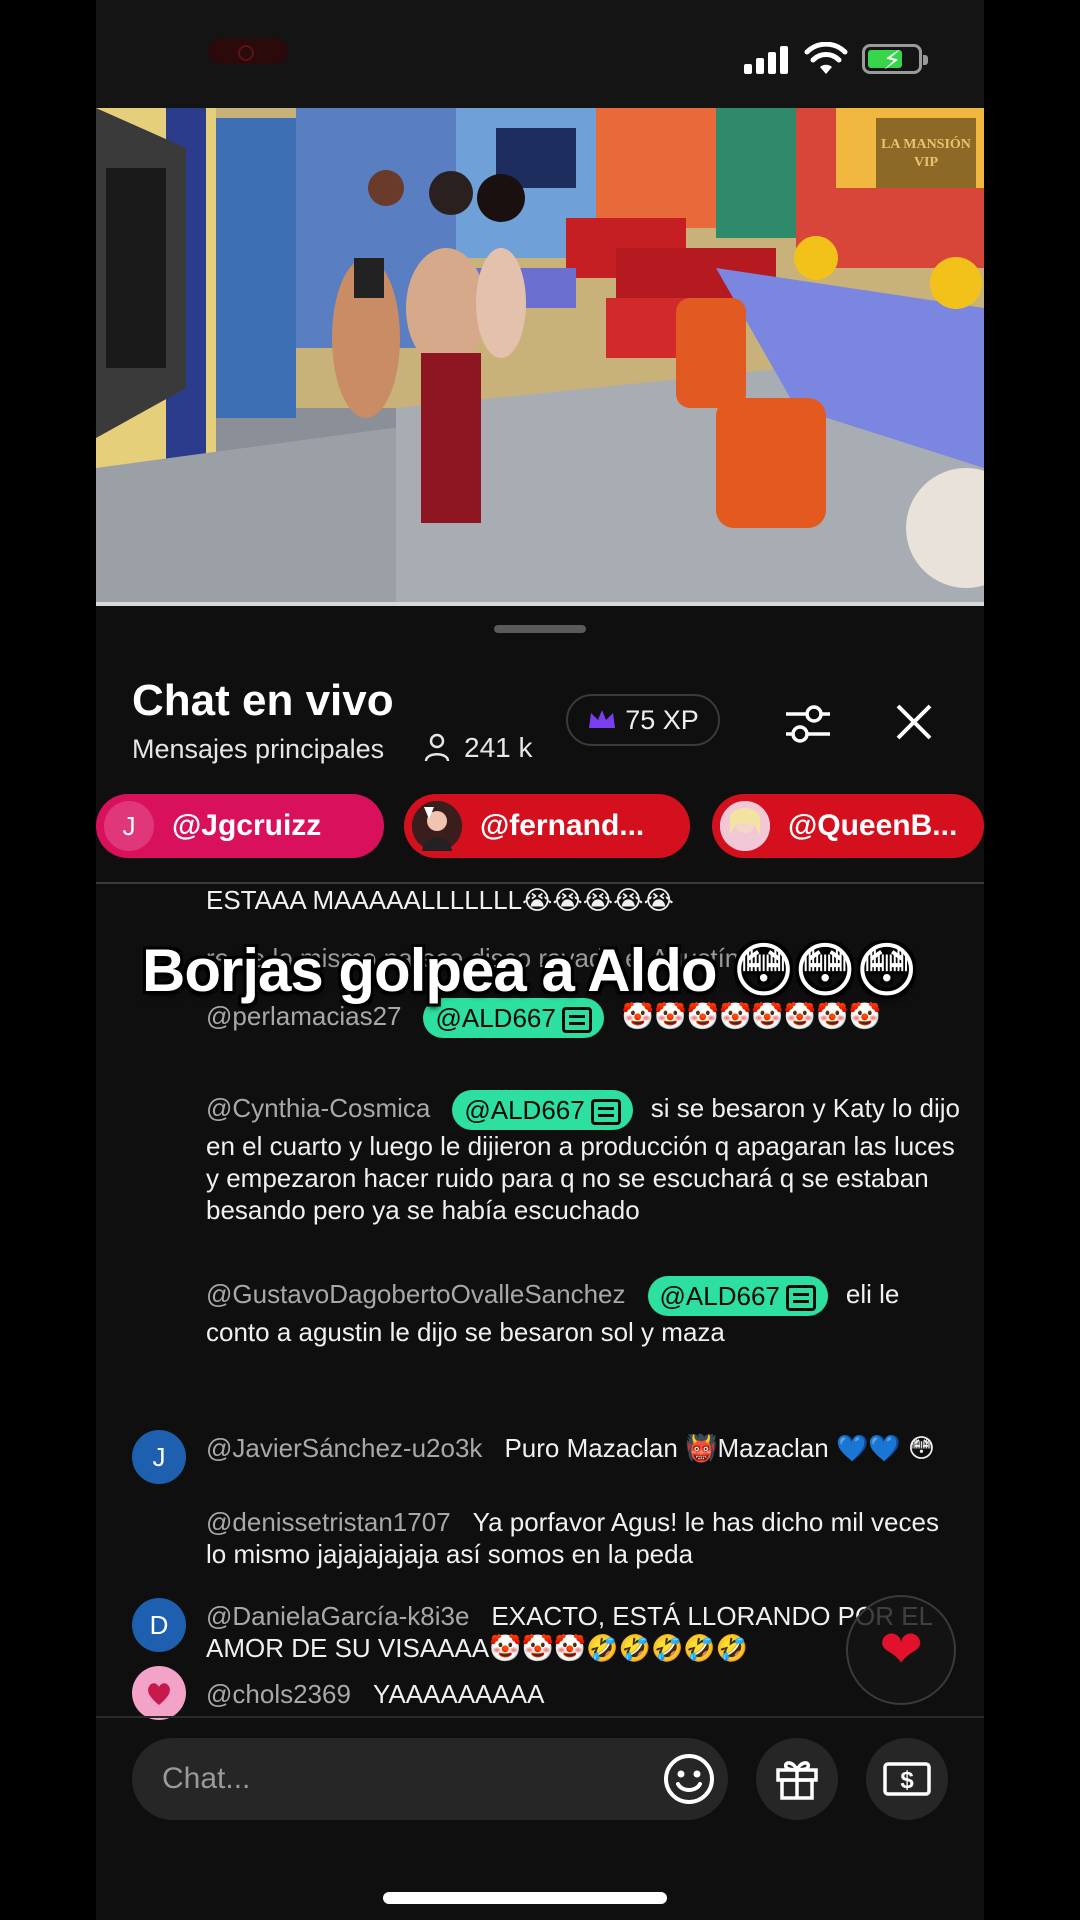  Describe the element at coordinates (440, 900) in the screenshot. I see `message-text: ESTAAA MAAAAALLLLLLL😭😭😭😭😭` at that location.